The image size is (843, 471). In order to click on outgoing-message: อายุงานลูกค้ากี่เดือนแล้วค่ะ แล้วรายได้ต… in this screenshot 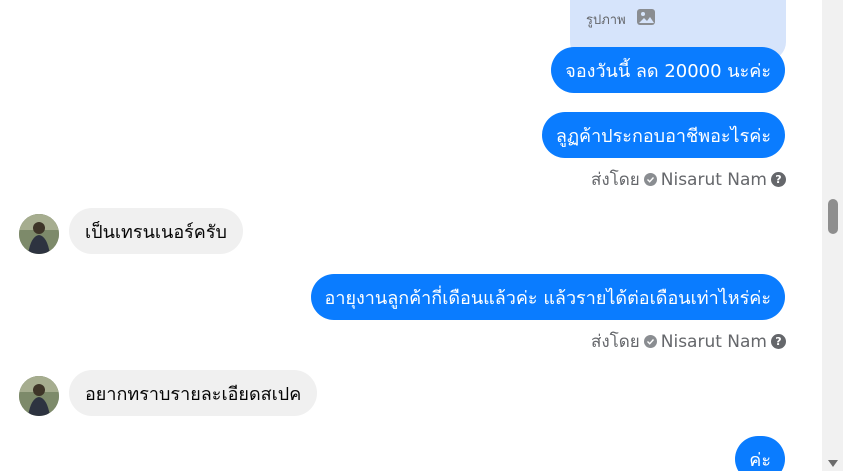, I will do `click(547, 297)`.